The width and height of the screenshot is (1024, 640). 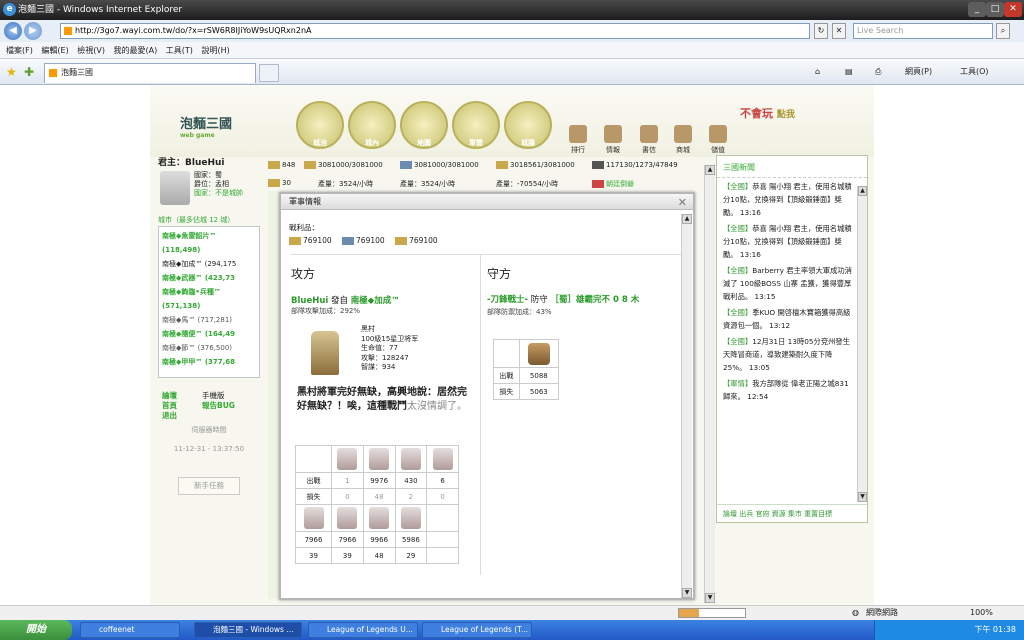 What do you see at coordinates (682, 203) in the screenshot?
I see `dialog-close-icon: ✕` at bounding box center [682, 203].